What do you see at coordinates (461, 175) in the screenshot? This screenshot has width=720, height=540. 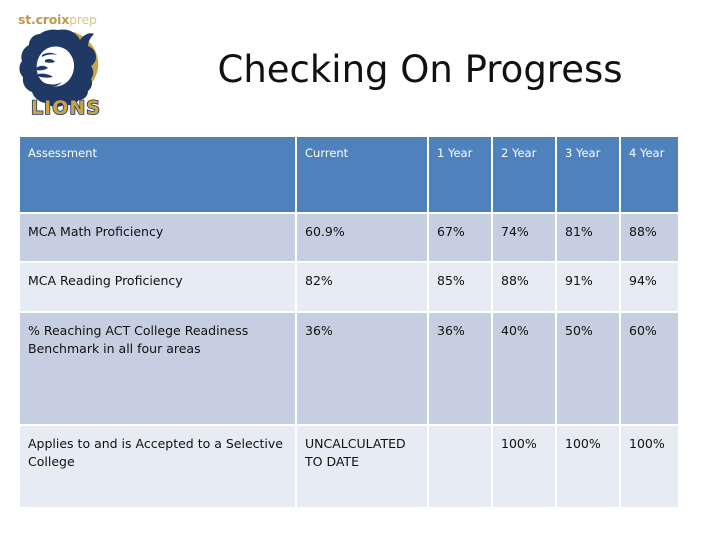 I see `column-header-year-1: 1 Year` at bounding box center [461, 175].